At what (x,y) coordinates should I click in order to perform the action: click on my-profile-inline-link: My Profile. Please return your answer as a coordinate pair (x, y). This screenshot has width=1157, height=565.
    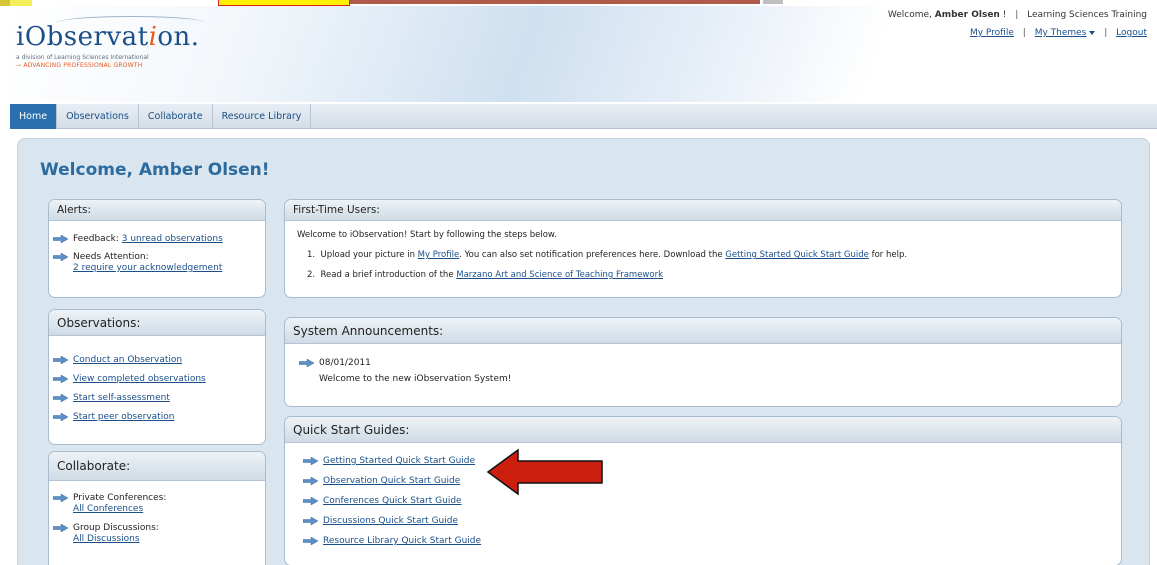
    Looking at the image, I should click on (439, 255).